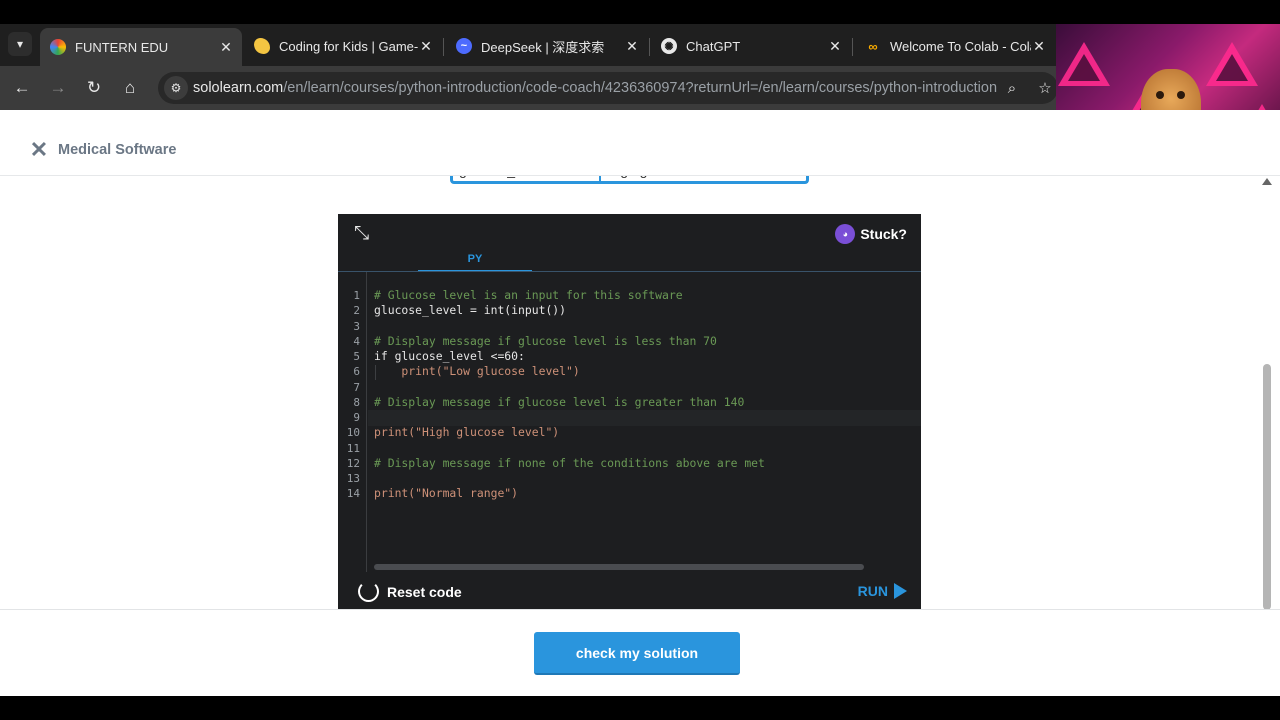 This screenshot has height=720, width=1280. What do you see at coordinates (356, 417) in the screenshot?
I see `line-number: 9` at bounding box center [356, 417].